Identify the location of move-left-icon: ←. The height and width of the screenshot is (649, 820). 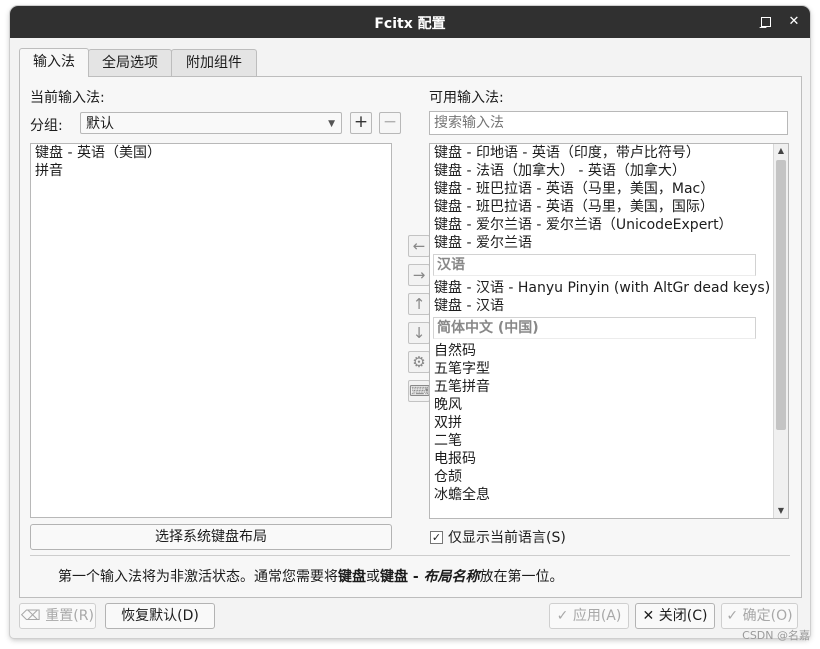
(419, 246).